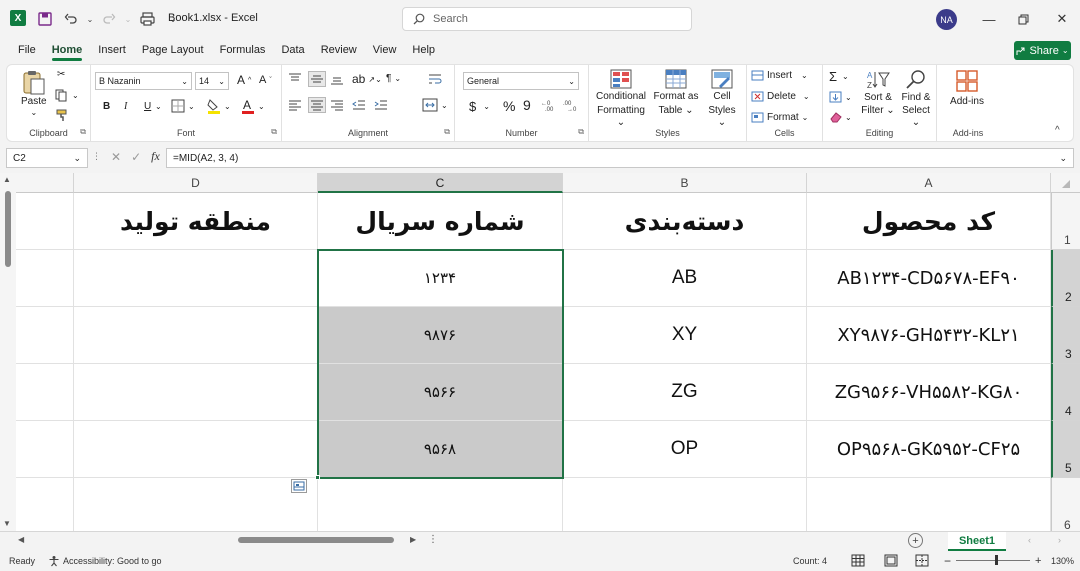 The height and width of the screenshot is (571, 1080). I want to click on cell-a4: ZG۹۵۶۶-VH۵۵۸۲-KG۸۰, so click(929, 392).